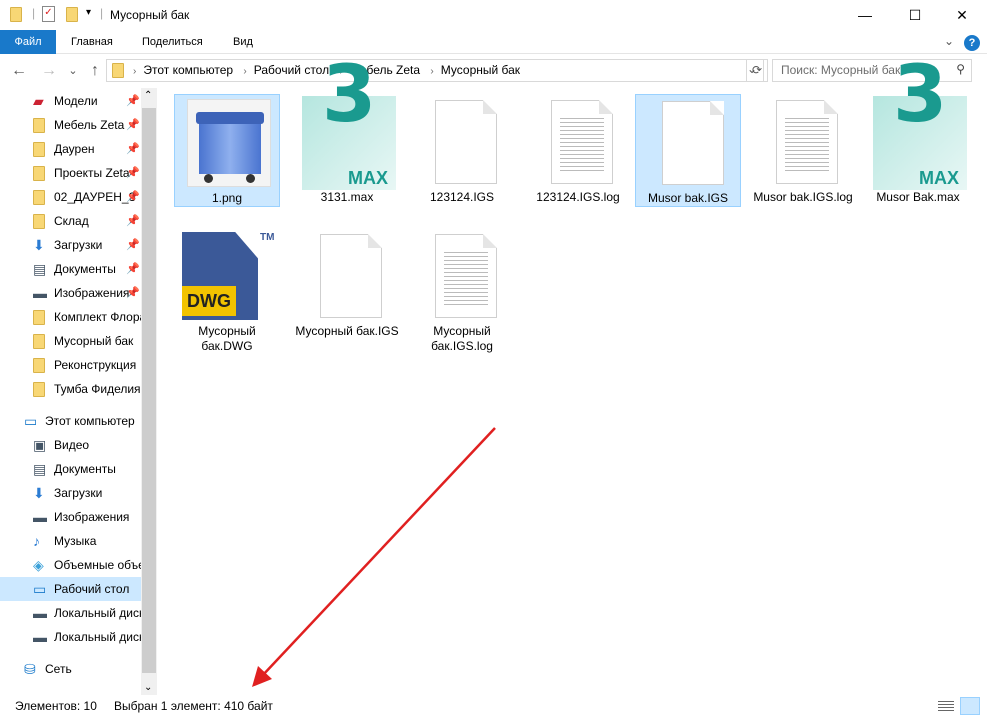  I want to click on close-button: ✕, so click(962, 15).